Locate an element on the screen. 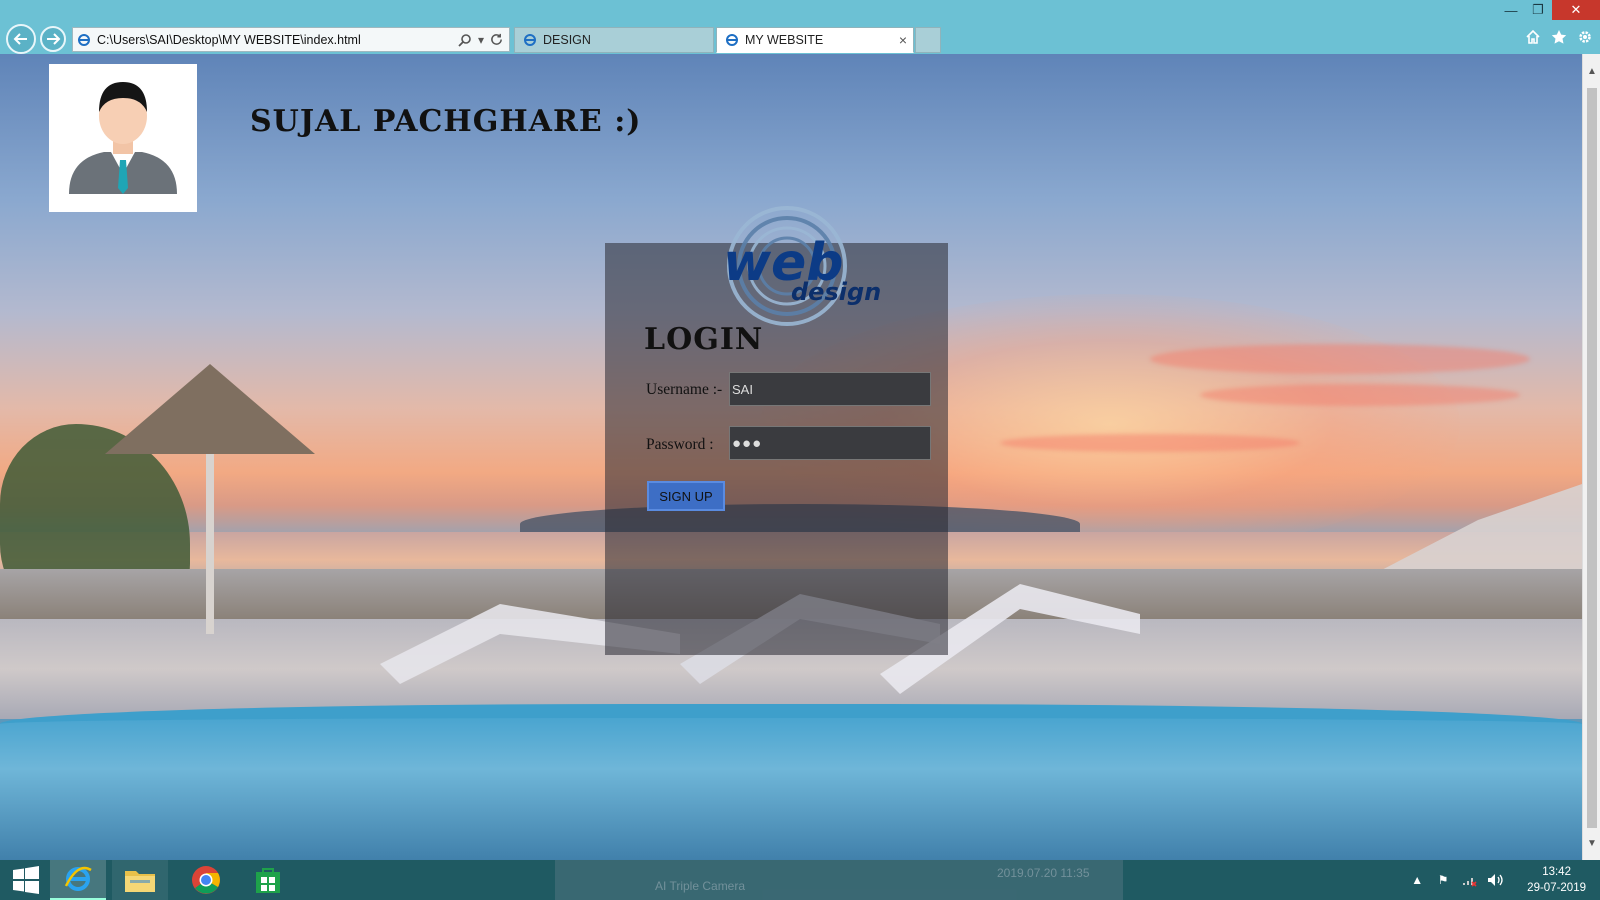 This screenshot has width=1600, height=900. back-button is located at coordinates (21, 39).